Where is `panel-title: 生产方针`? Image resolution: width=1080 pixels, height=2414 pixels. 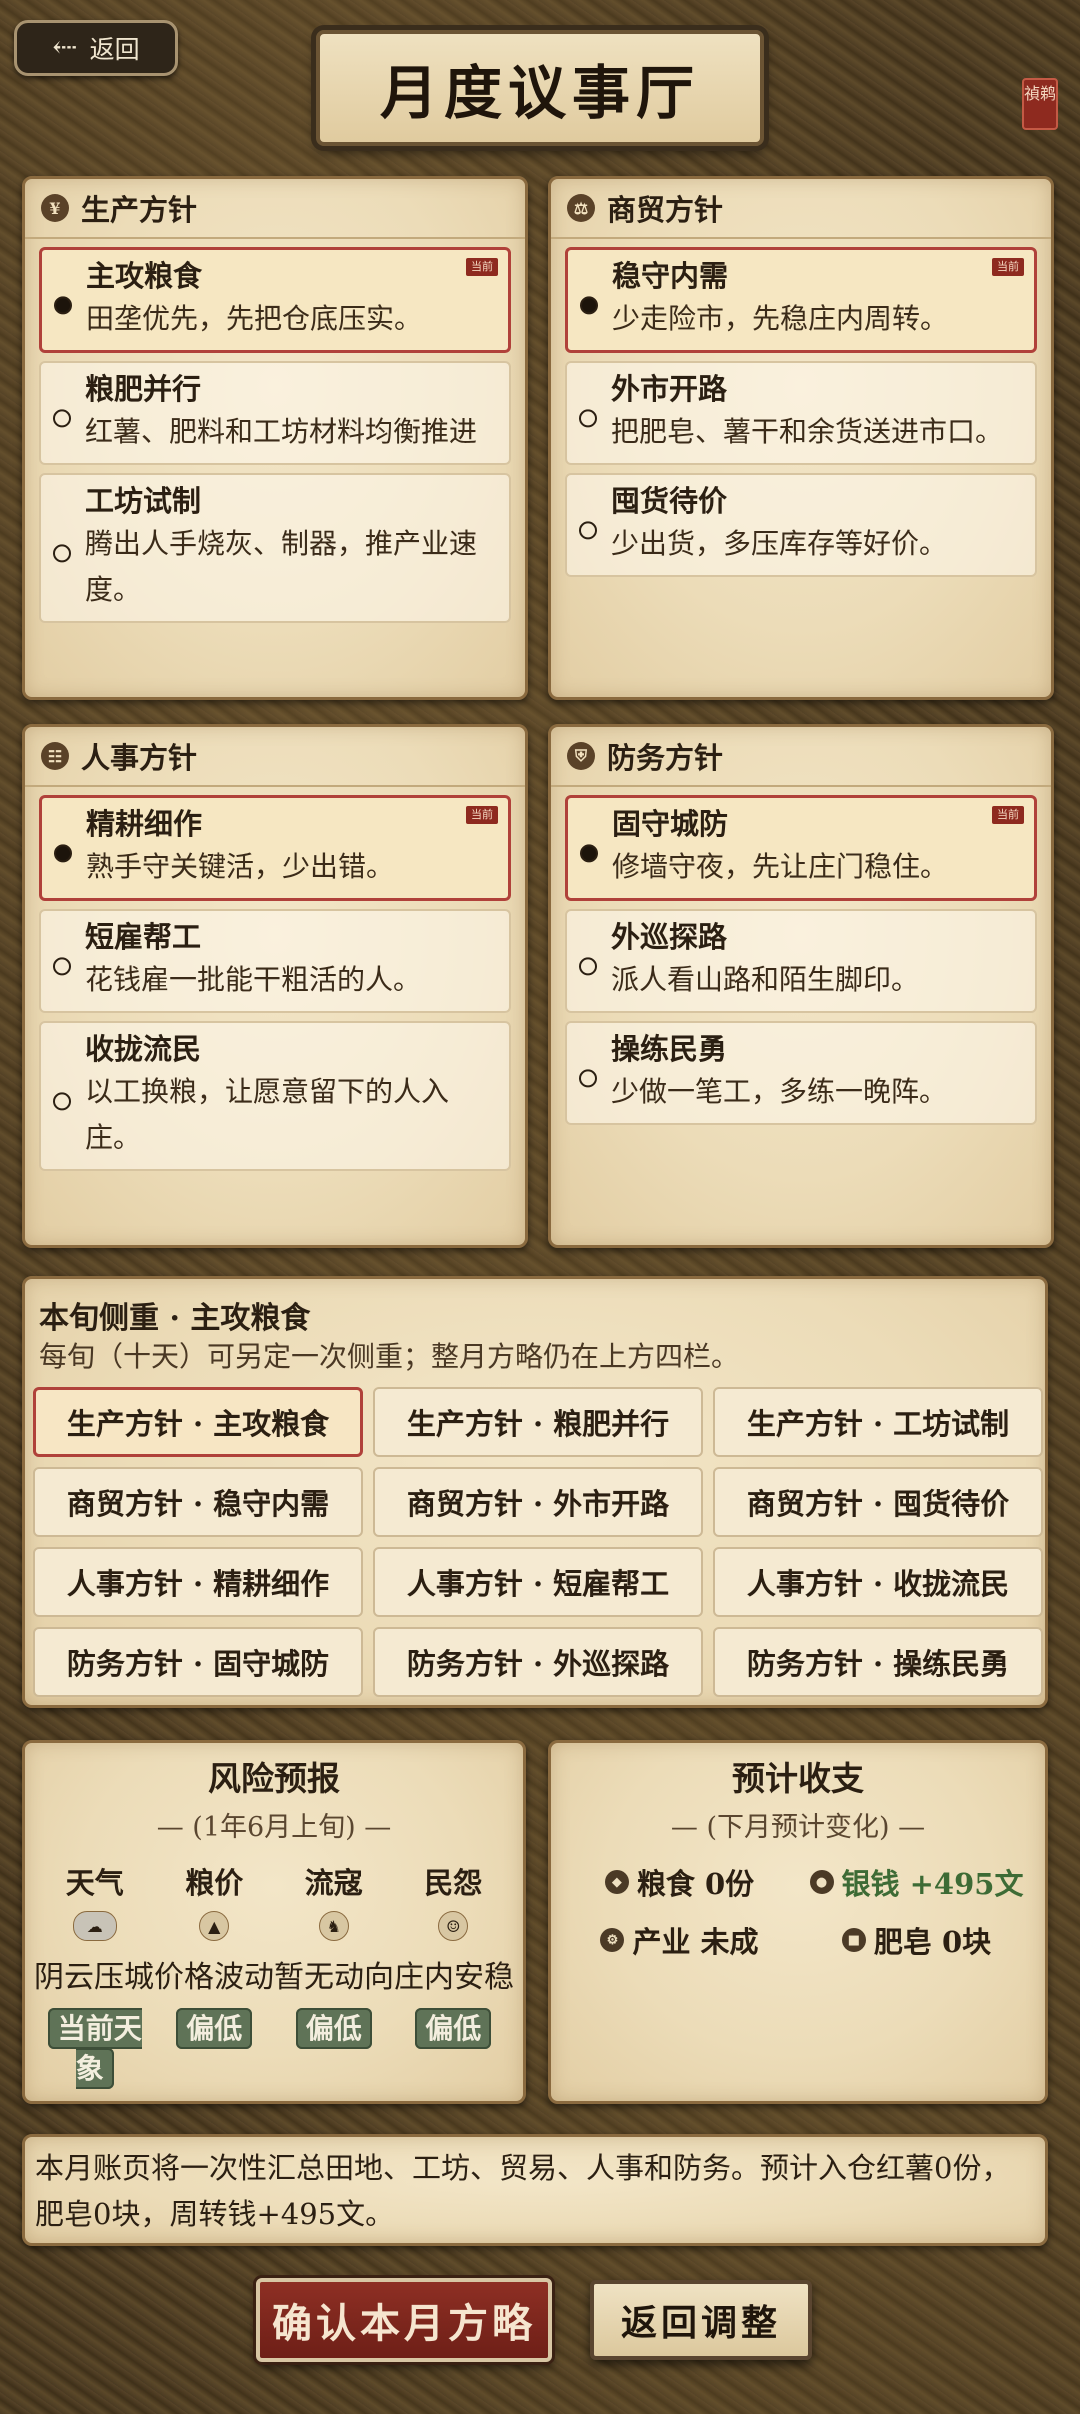 panel-title: 生产方针 is located at coordinates (139, 210).